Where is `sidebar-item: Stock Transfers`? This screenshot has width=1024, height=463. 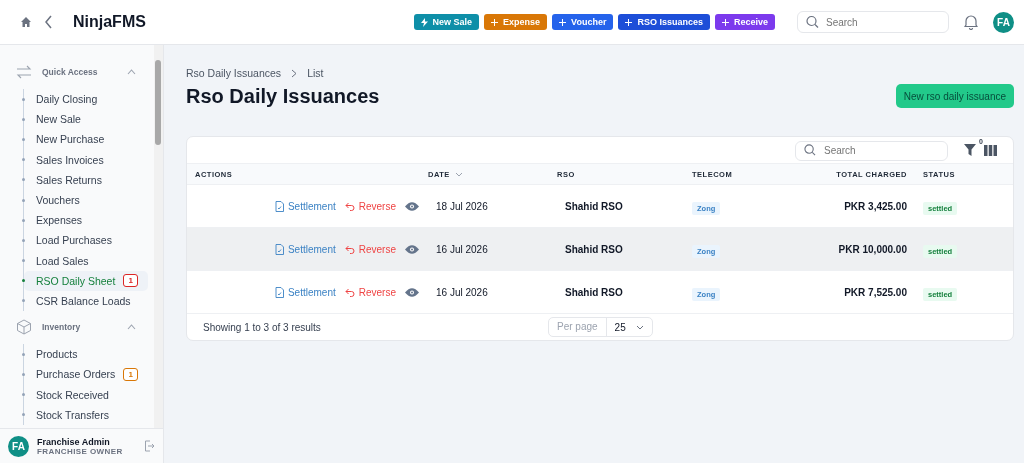 sidebar-item: Stock Transfers is located at coordinates (86, 414).